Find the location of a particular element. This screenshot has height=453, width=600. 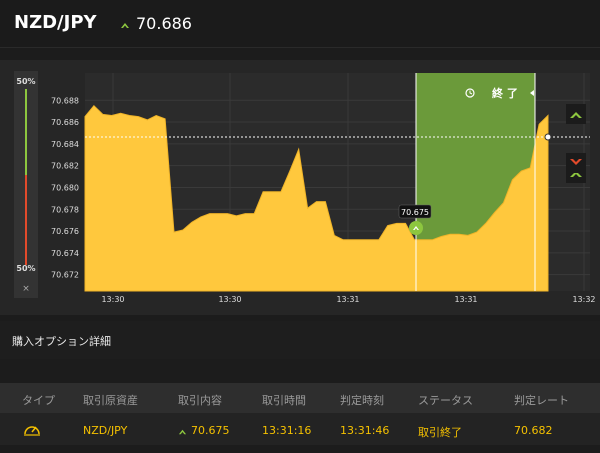

expiry-label: 終 了 is located at coordinates (505, 93).